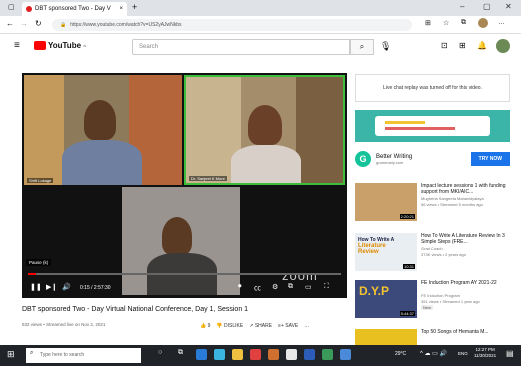  I want to click on taskbar-search-icon: ⌕, so click(32, 353).